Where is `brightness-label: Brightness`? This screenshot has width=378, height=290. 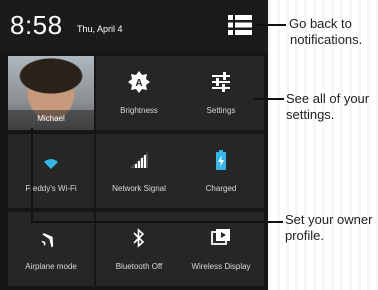 brightness-label: Brightness is located at coordinates (139, 110).